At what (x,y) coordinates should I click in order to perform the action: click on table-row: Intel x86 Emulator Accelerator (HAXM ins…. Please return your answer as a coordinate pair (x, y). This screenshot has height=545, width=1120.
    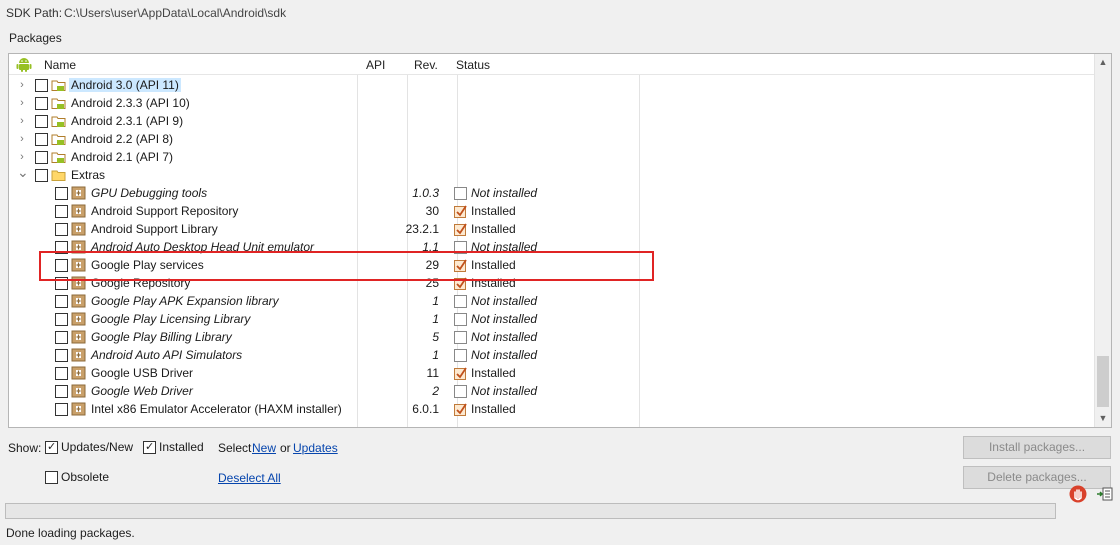
    Looking at the image, I should click on (552, 409).